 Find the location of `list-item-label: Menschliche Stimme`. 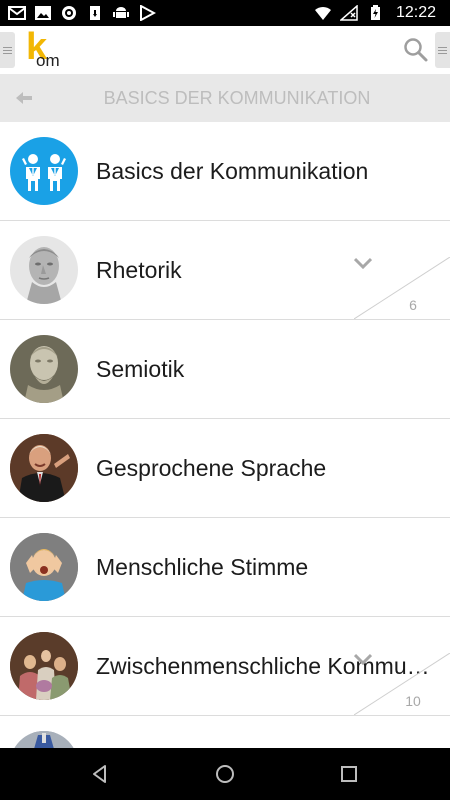

list-item-label: Menschliche Stimme is located at coordinates (202, 567).